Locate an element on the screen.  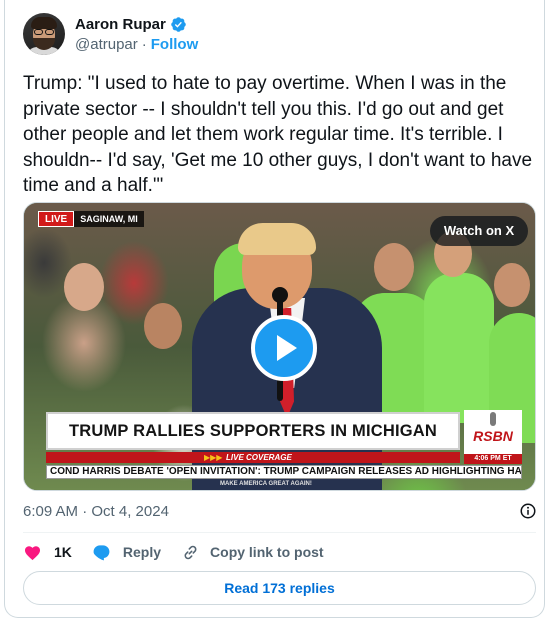
reply-label: Reply is located at coordinates (142, 552).